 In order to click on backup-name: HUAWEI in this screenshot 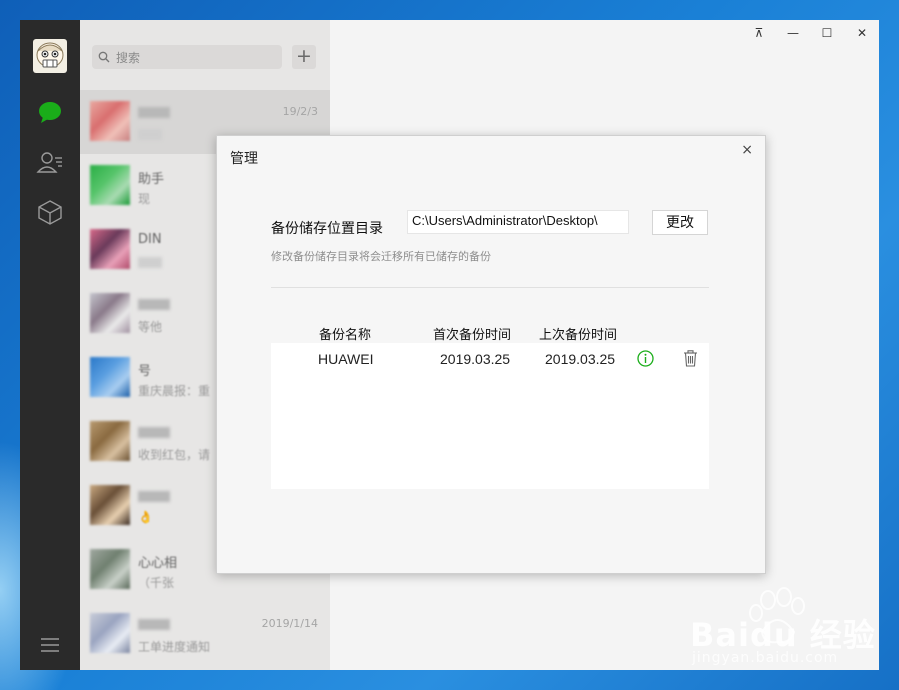, I will do `click(346, 359)`.